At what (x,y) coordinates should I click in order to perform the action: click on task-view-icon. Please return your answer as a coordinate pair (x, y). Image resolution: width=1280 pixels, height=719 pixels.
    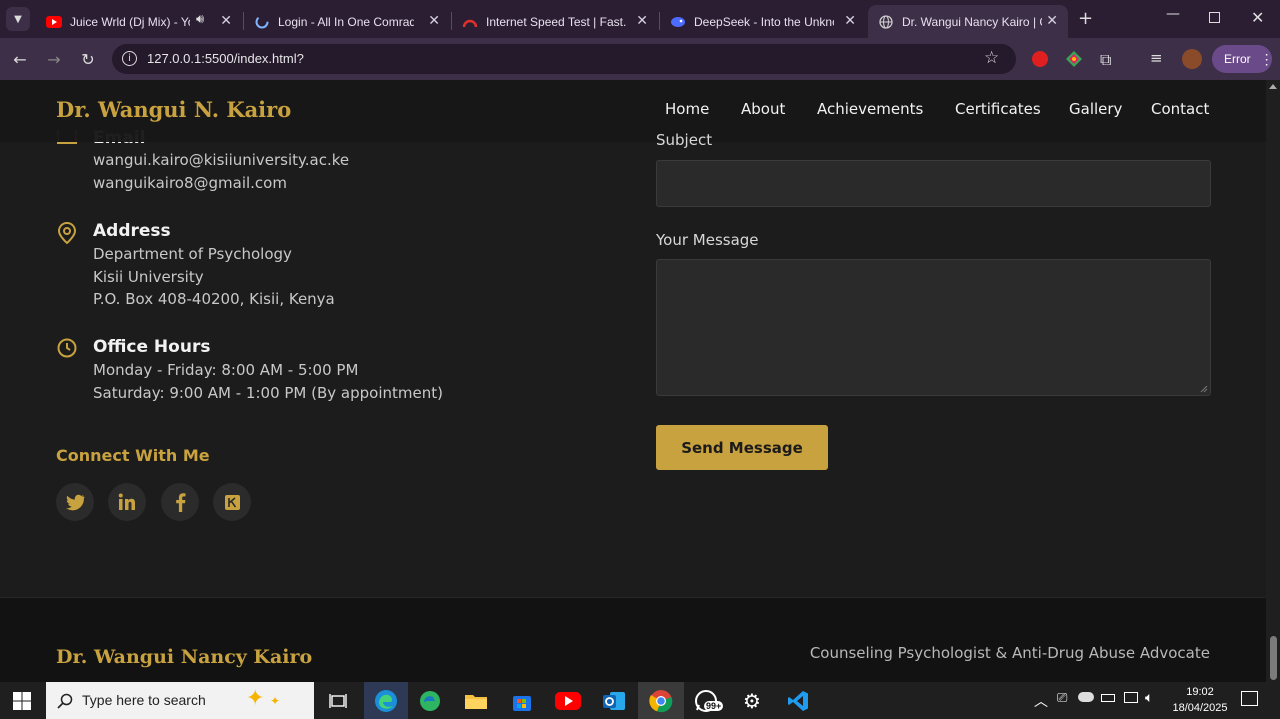
    Looking at the image, I should click on (338, 701).